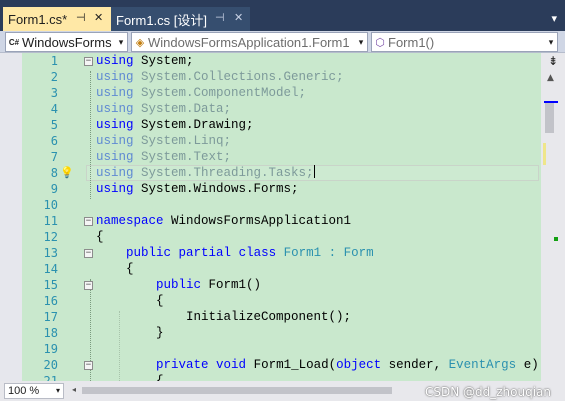 The image size is (565, 401). Describe the element at coordinates (270, 301) in the screenshot. I see `code-line: 16 {` at that location.